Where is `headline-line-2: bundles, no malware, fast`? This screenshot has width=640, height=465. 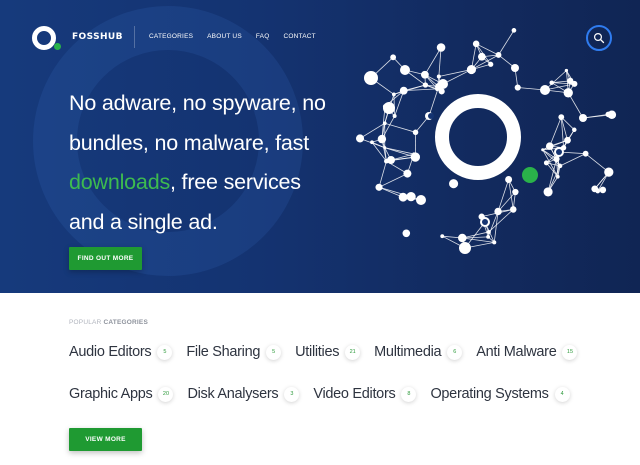
headline-line-2: bundles, no malware, fast is located at coordinates (189, 142).